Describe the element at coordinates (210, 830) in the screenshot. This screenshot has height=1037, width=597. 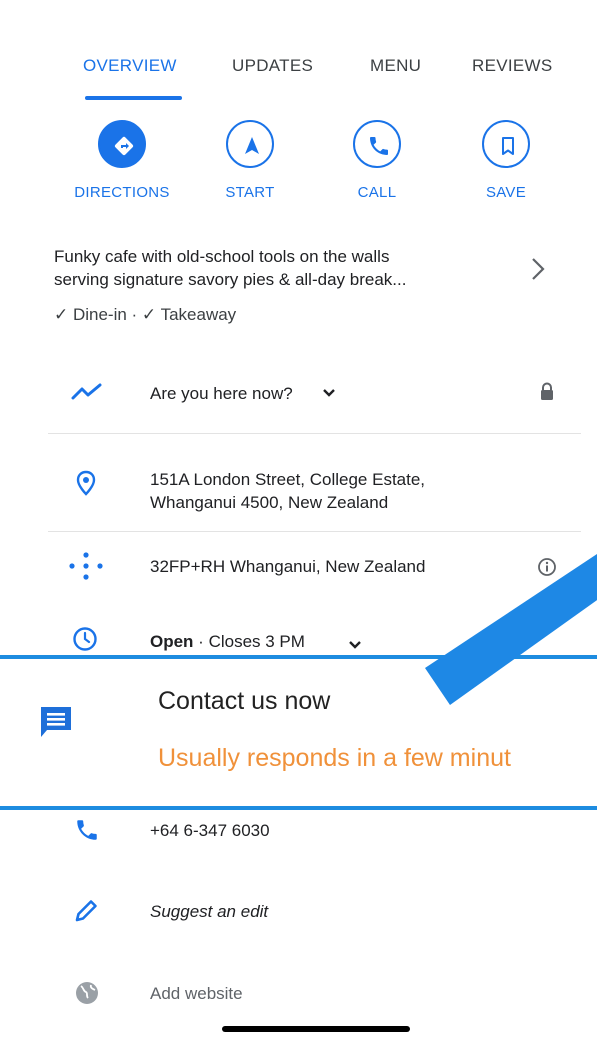
I see `phone-number: +64 6-347 6030` at that location.